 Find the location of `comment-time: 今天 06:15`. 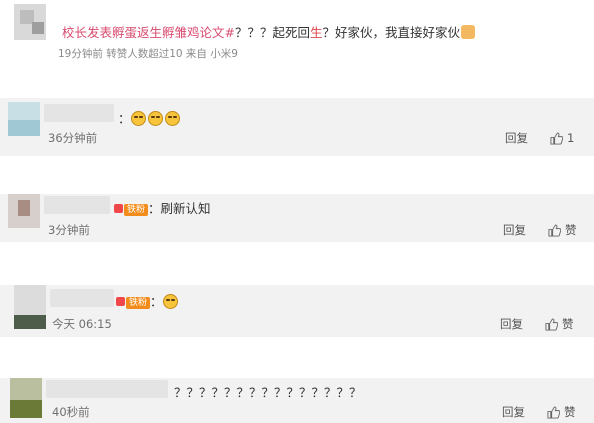

comment-time: 今天 06:15 is located at coordinates (82, 324).